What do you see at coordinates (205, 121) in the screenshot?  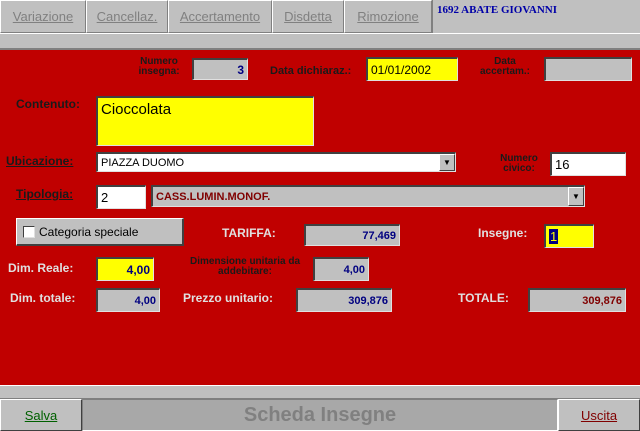 I see `contenuto-textarea: Cioccolata` at bounding box center [205, 121].